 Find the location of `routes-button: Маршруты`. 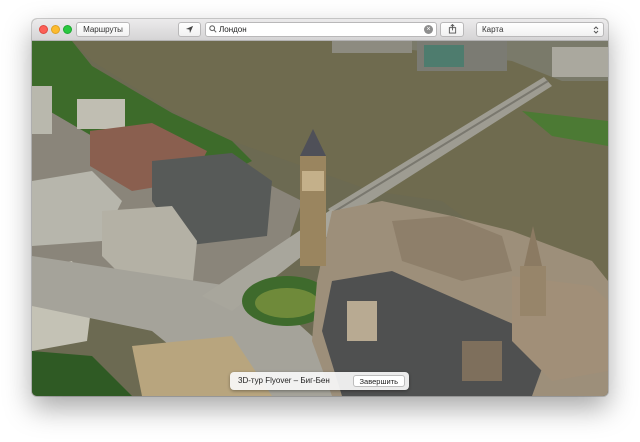

routes-button: Маршруты is located at coordinates (103, 29).